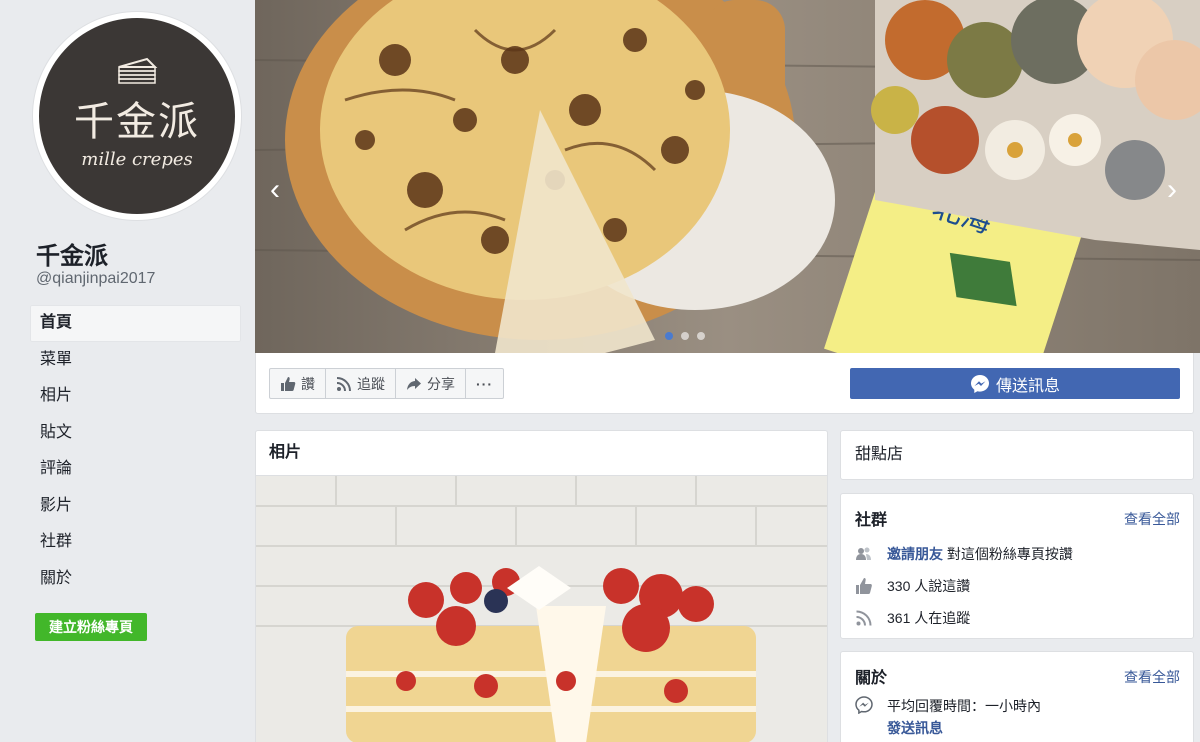 This screenshot has height=742, width=1200. Describe the element at coordinates (879, 454) in the screenshot. I see `category-label: 甜點店` at that location.